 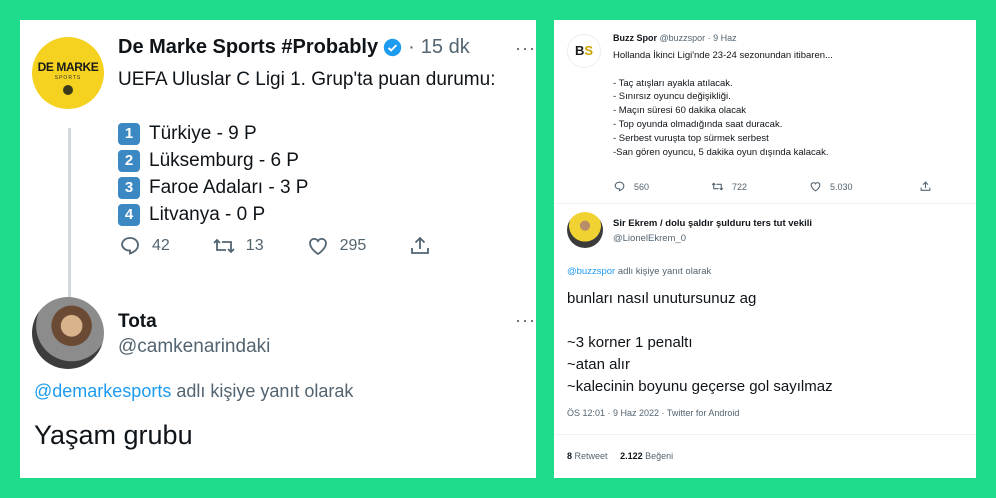 What do you see at coordinates (229, 187) in the screenshot?
I see `standing-text: Faroe Adaları - 3 P` at bounding box center [229, 187].